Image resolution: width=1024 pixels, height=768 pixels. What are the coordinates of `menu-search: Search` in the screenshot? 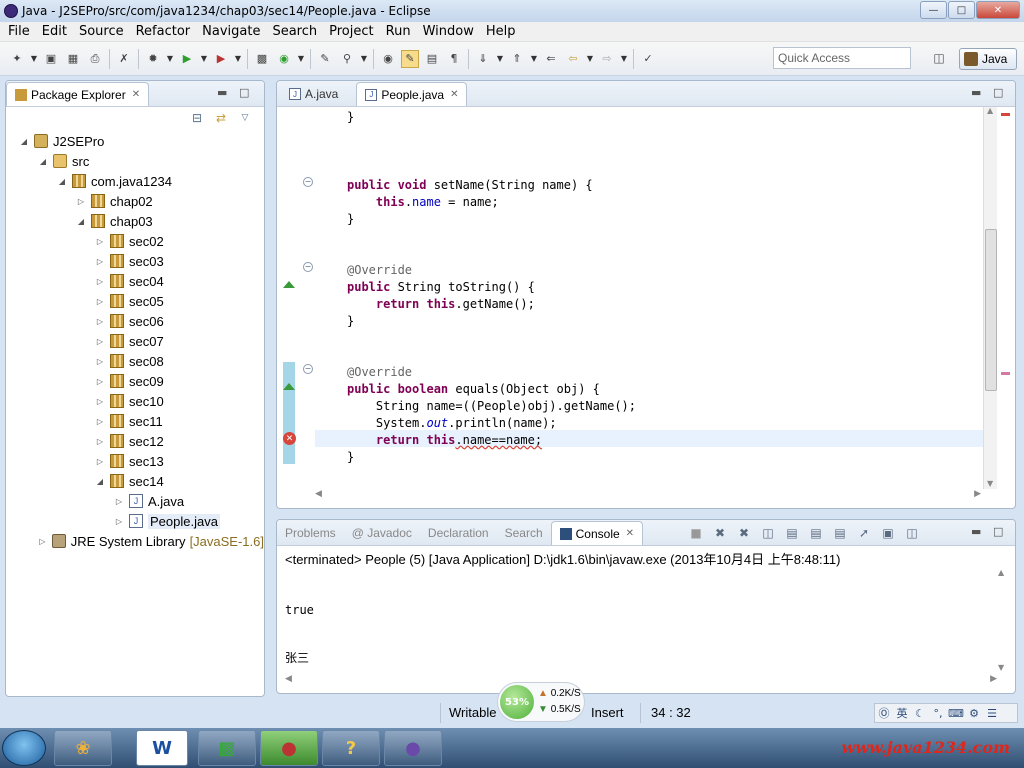 It's located at (294, 32).